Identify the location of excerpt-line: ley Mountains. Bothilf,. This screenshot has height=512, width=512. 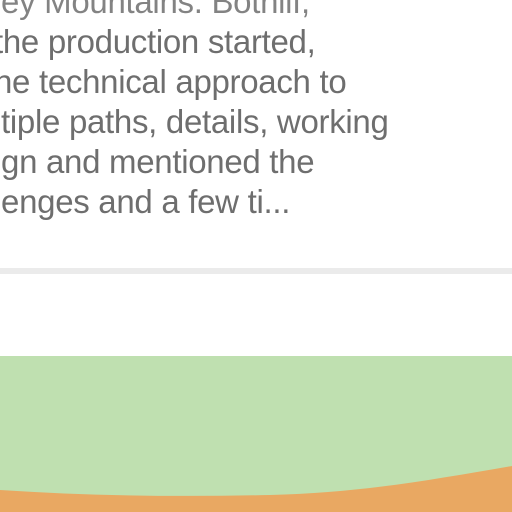
(155, 10).